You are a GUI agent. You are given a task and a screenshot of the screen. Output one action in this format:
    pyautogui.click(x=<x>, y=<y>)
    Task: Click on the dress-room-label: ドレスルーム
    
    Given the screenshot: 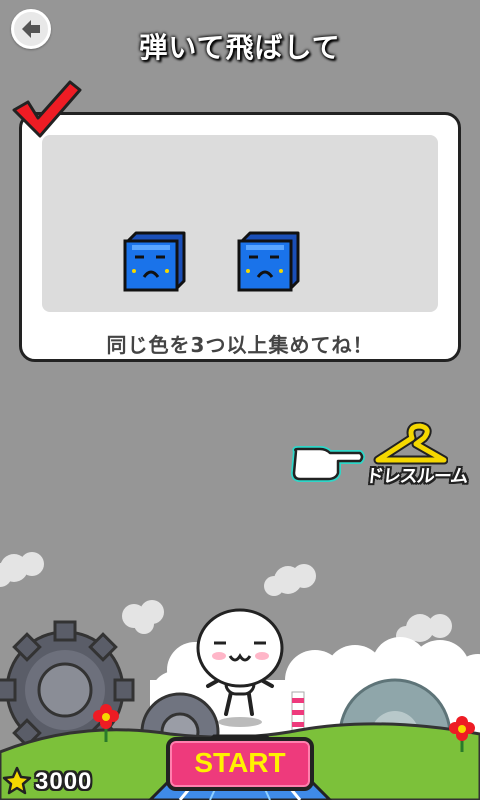 What is the action you would take?
    pyautogui.click(x=416, y=476)
    